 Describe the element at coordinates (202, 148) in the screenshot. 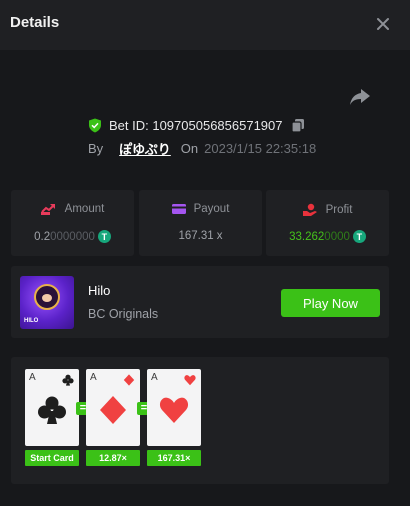

I see `bet-by-line: By ぽゆぷり On 2023/1/15 22:35:18` at that location.